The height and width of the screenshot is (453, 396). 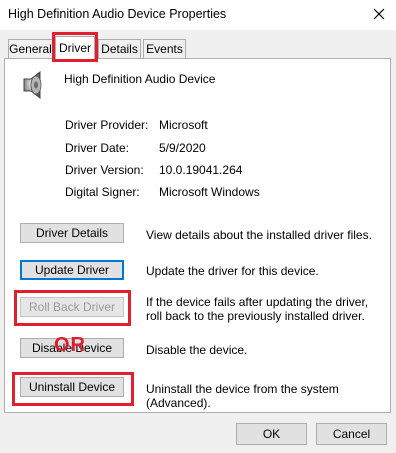 I want to click on close-icon, so click(x=379, y=14).